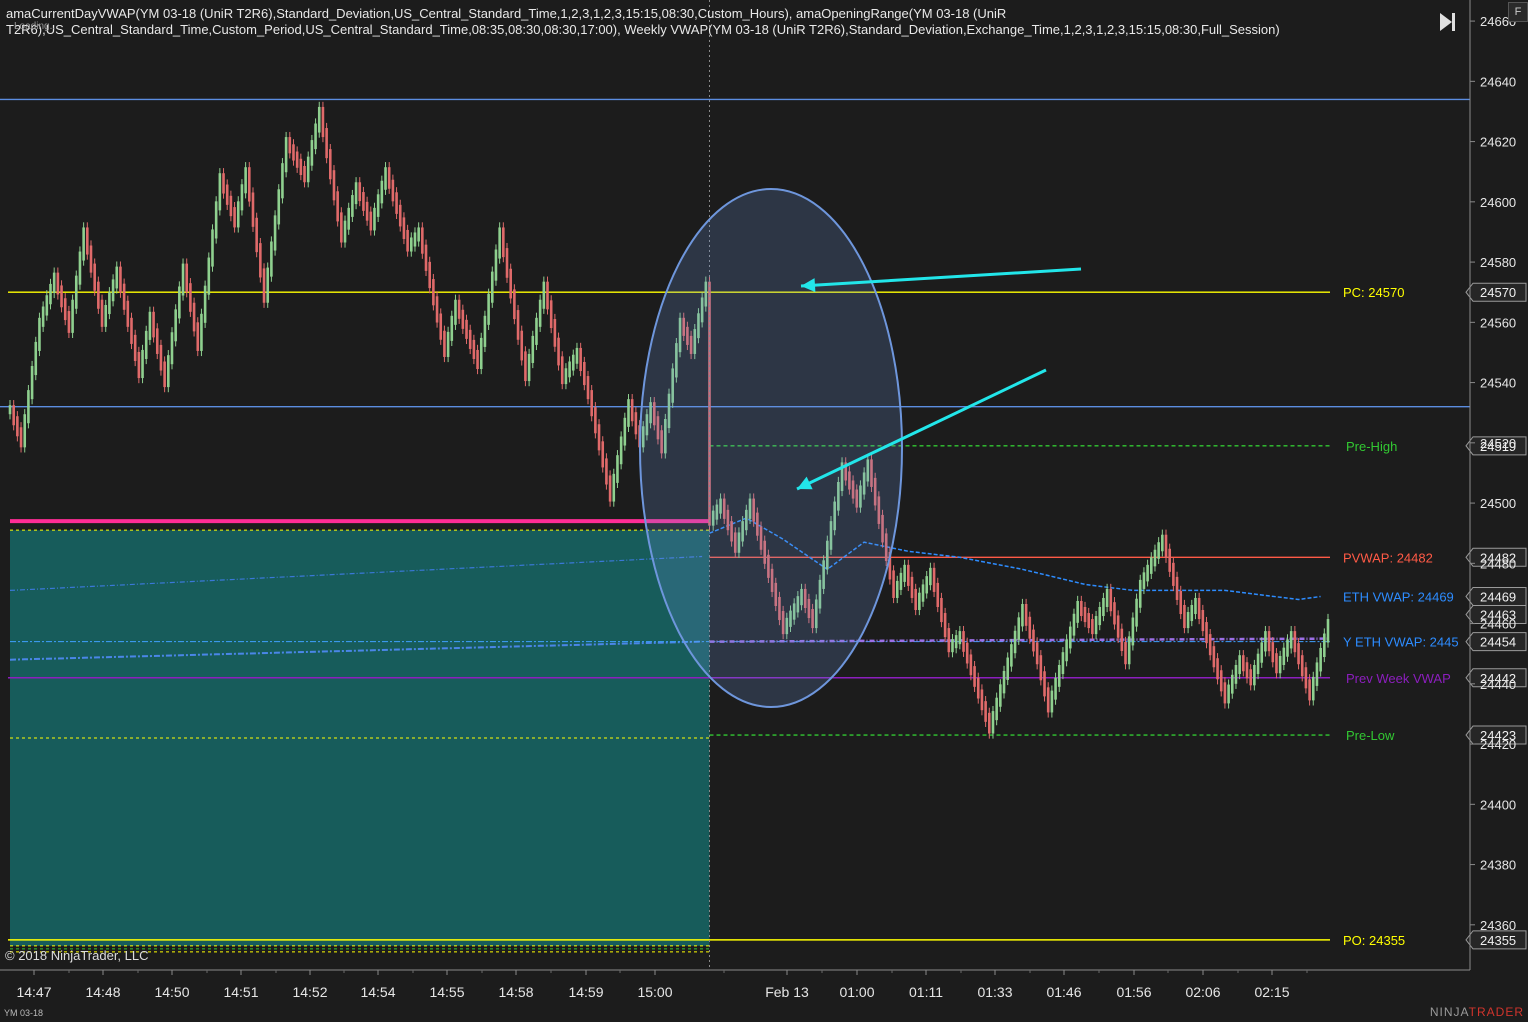 This screenshot has height=1022, width=1528. Describe the element at coordinates (1496, 642) in the screenshot. I see `y-eth-vwap-price-tag: 24454` at that location.